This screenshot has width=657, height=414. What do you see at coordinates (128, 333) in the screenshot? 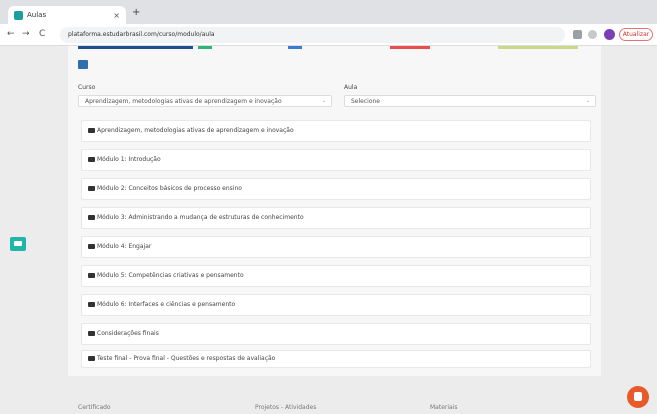
I see `module-item-label: Considerações finais` at bounding box center [128, 333].